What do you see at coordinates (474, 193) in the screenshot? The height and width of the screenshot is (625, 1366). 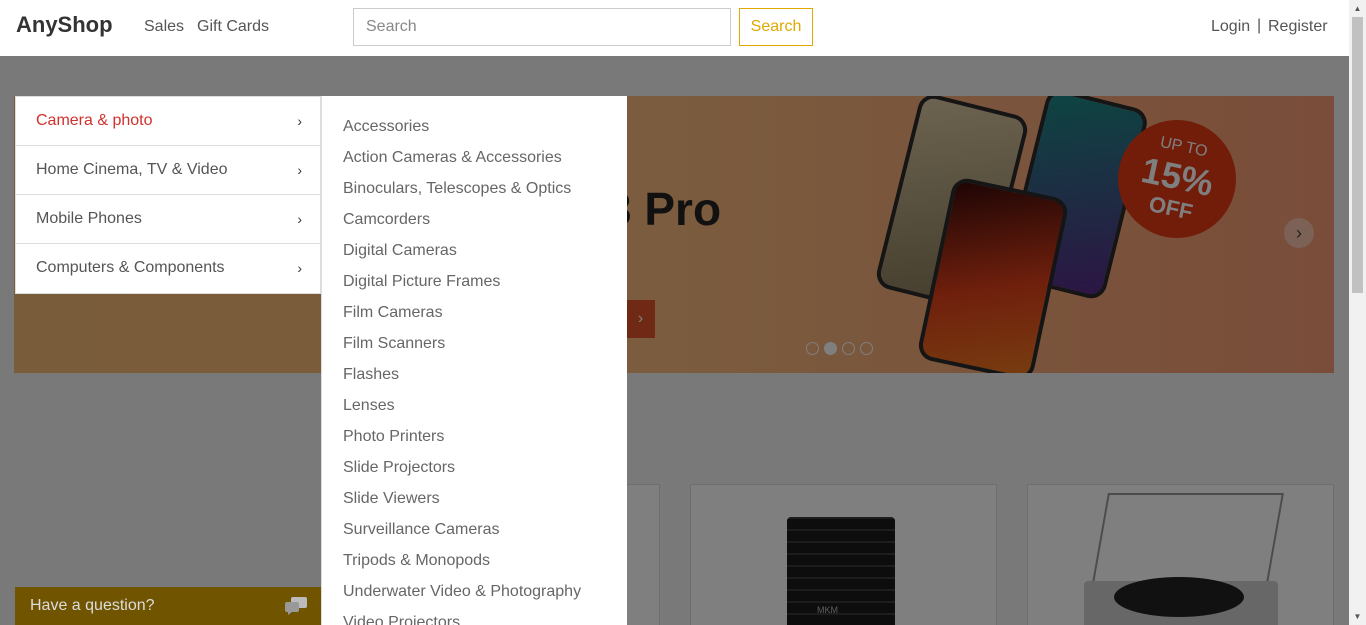 I see `subcategory-item: Binoculars, Telescopes & Optics` at bounding box center [474, 193].